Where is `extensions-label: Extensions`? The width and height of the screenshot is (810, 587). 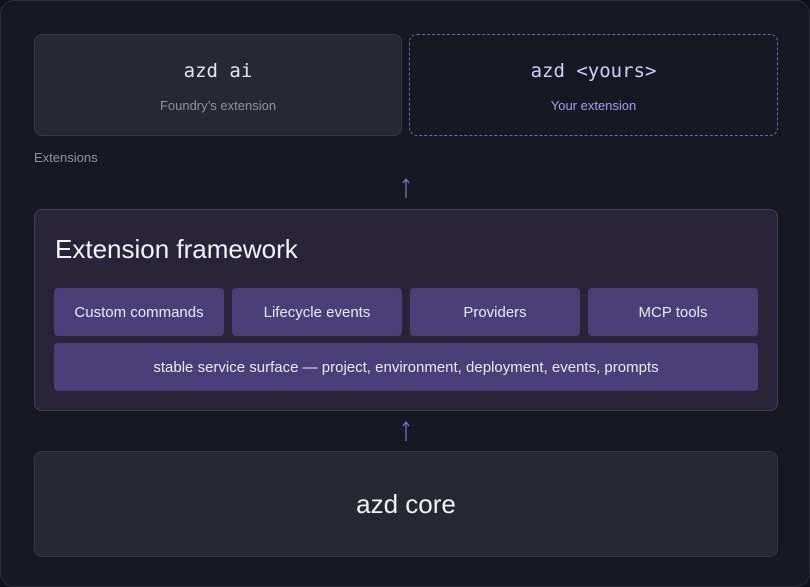
extensions-label: Extensions is located at coordinates (66, 157).